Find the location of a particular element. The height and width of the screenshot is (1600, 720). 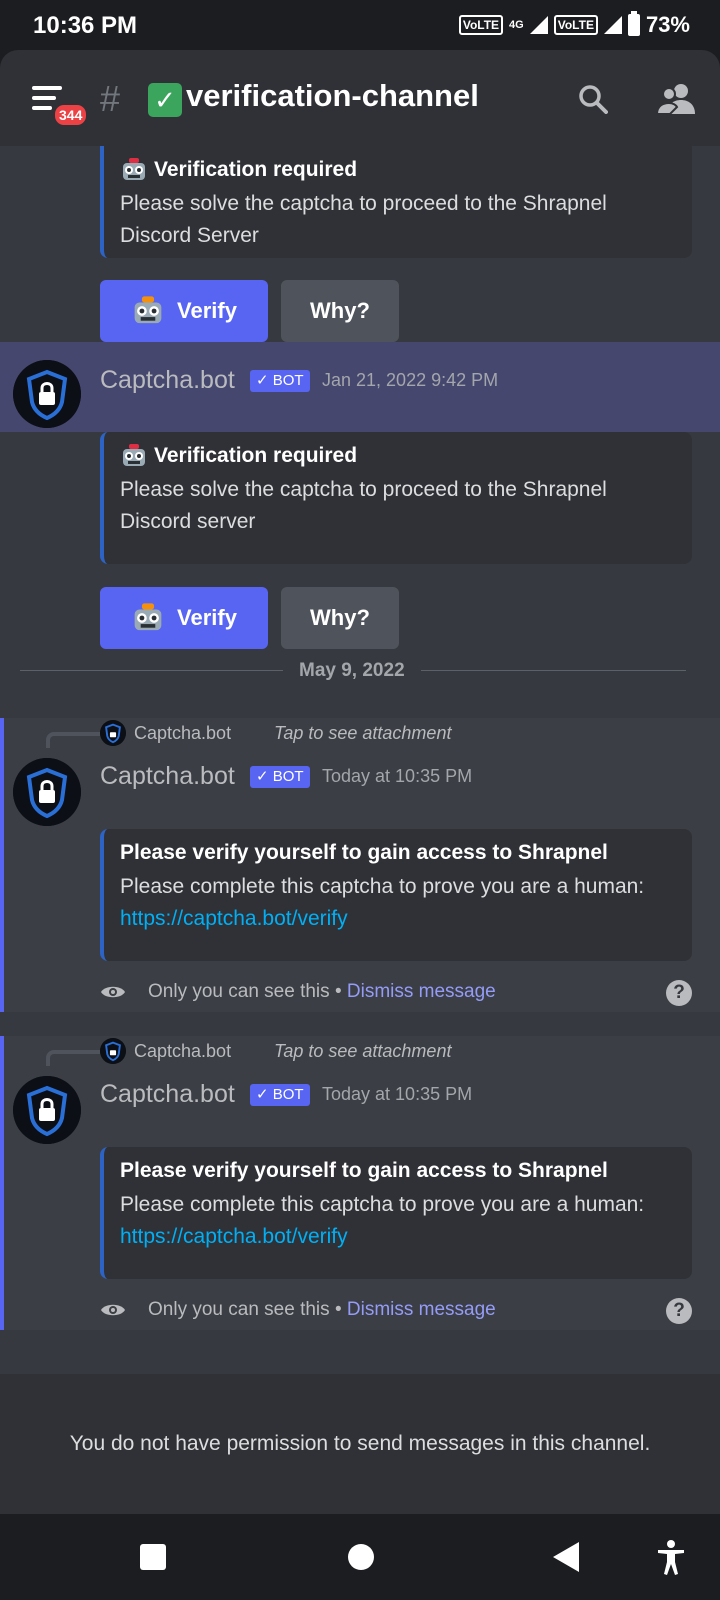

network-type: 4G is located at coordinates (516, 25).